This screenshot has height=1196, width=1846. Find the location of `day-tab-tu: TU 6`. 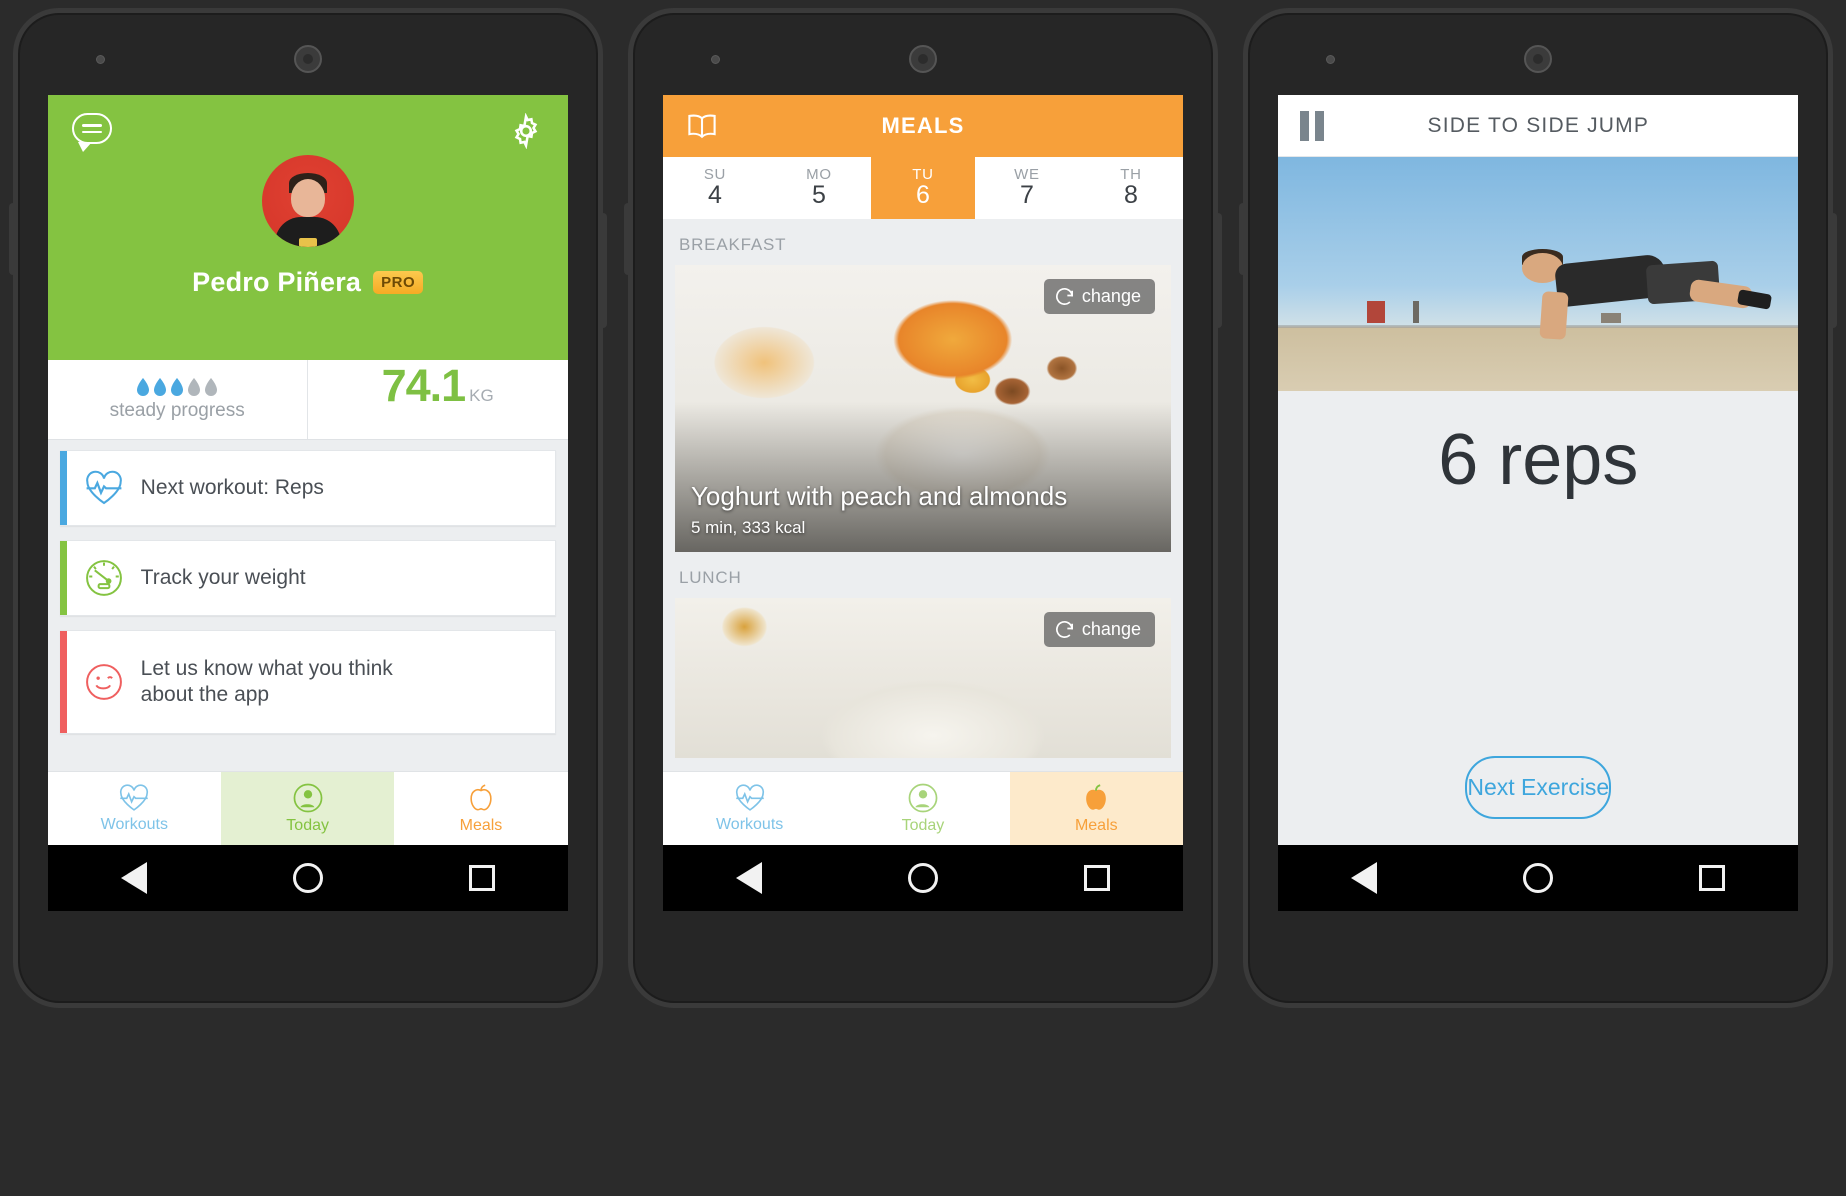

day-tab-tu: TU 6 is located at coordinates (922, 188).